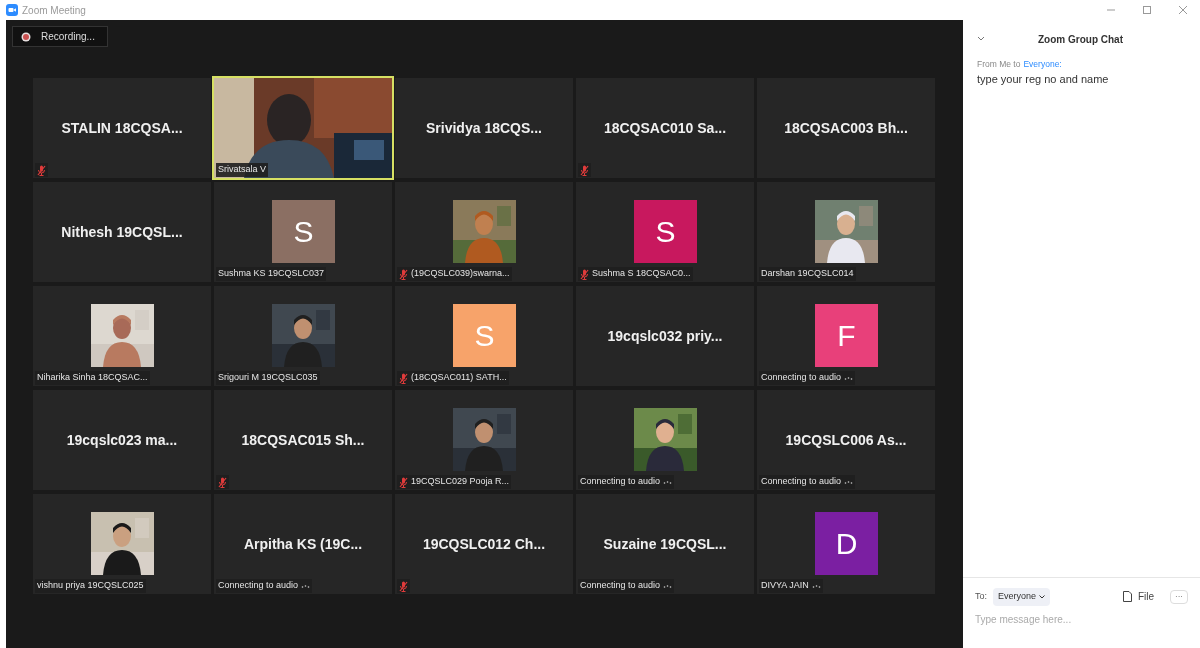 The width and height of the screenshot is (1200, 648). I want to click on participant-tile: S Sushma KS 19CQSLC037, so click(303, 232).